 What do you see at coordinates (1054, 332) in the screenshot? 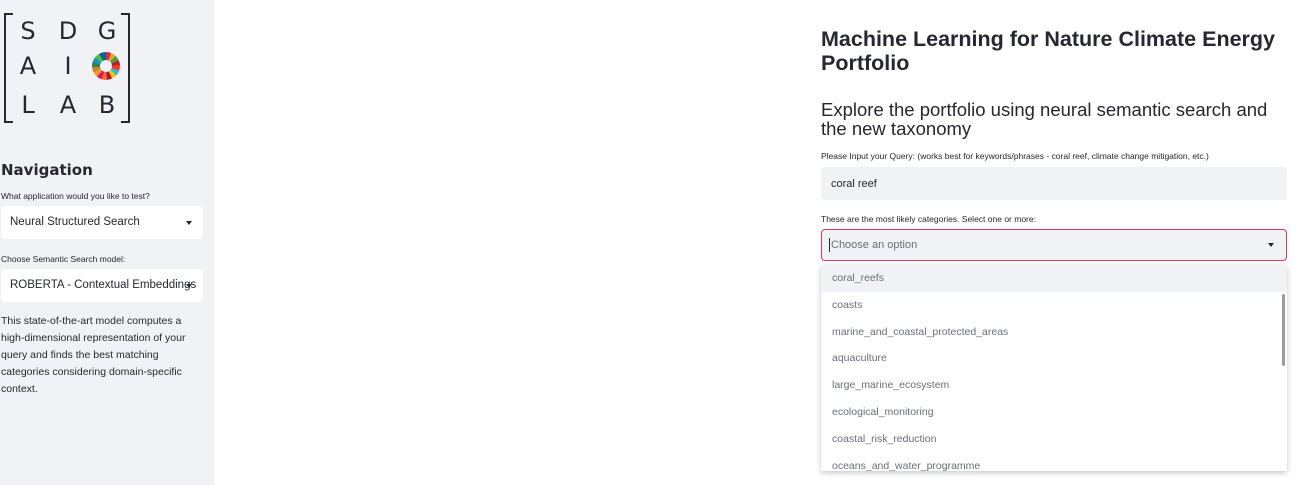
I see `dropdown-option: marine_and_coastal_protected_areas` at bounding box center [1054, 332].